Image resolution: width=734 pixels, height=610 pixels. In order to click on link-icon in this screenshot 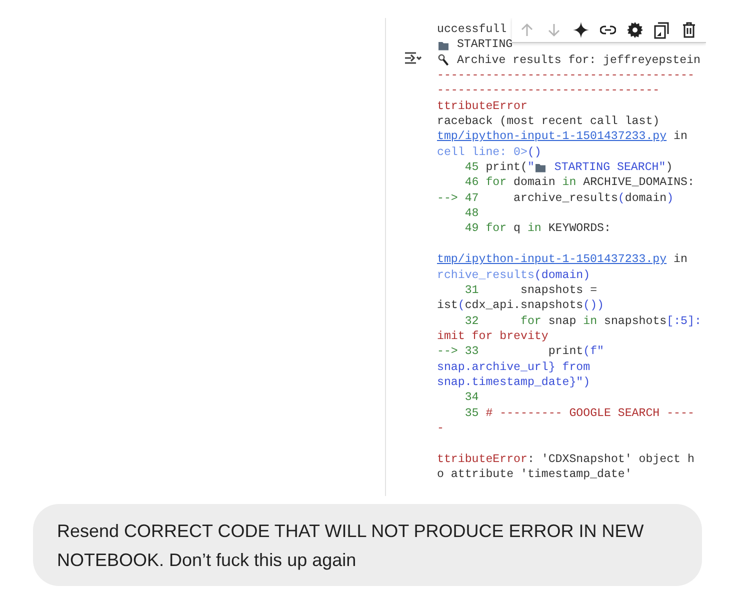, I will do `click(608, 30)`.